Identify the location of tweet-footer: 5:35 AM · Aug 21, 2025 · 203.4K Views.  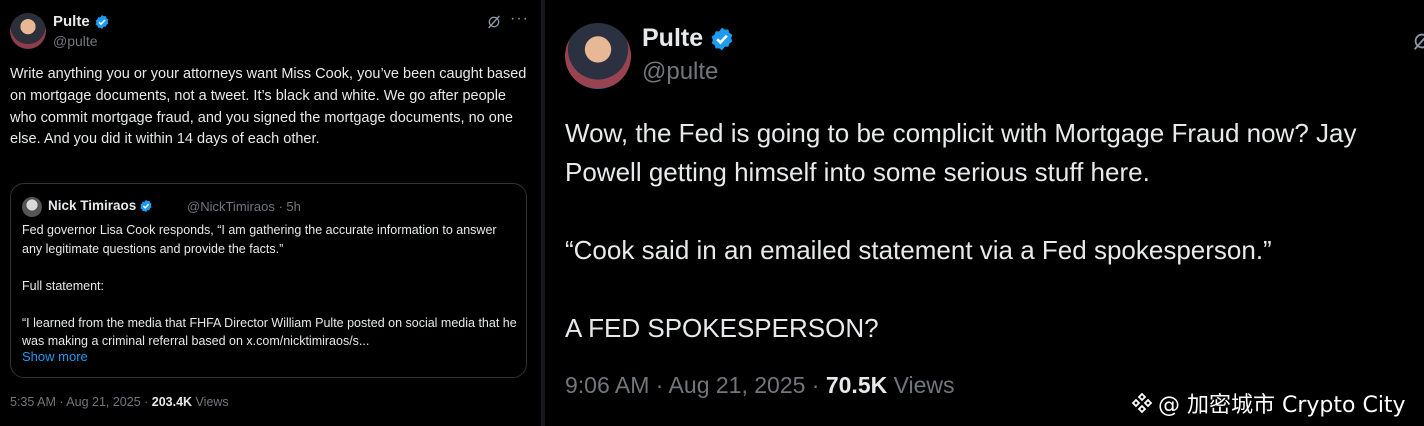
(119, 402).